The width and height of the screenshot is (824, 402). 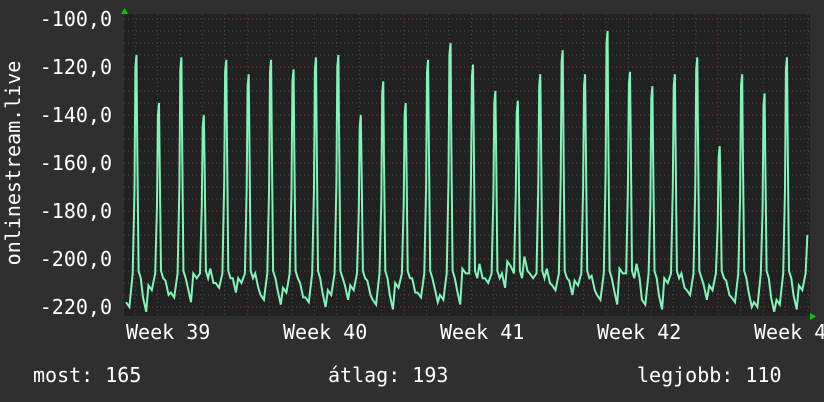 I want to click on y-tick-label: -200,0, so click(x=76, y=259).